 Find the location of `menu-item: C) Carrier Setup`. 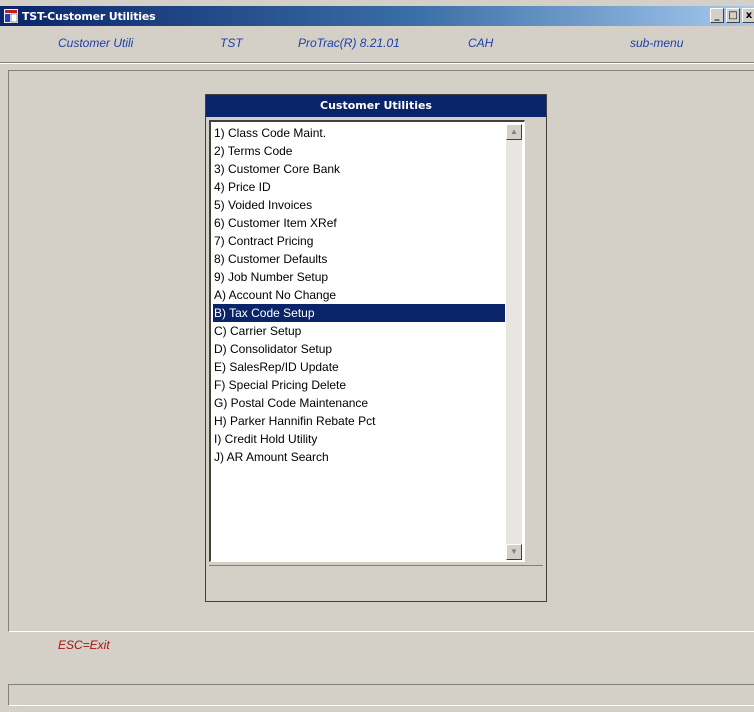

menu-item: C) Carrier Setup is located at coordinates (359, 331).